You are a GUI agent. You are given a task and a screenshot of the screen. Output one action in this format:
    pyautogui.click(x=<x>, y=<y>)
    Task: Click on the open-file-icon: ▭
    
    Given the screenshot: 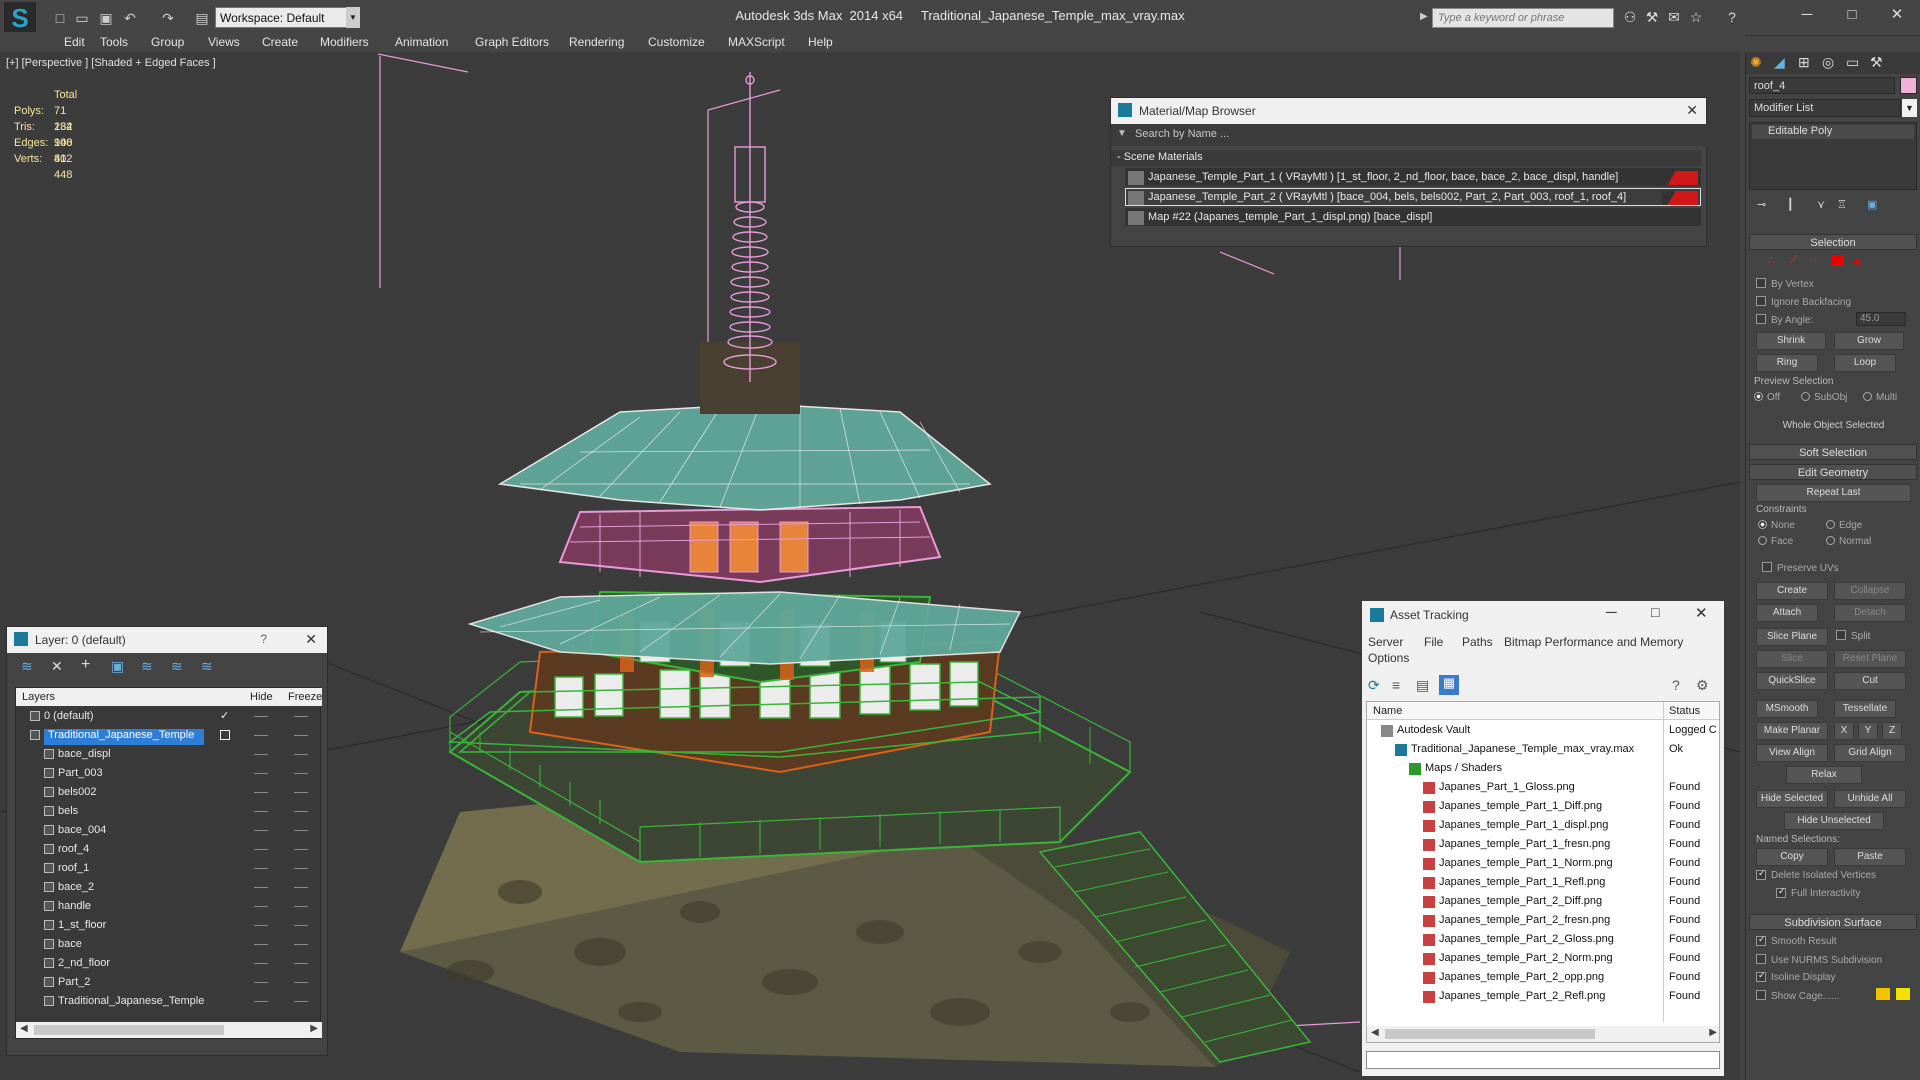 What is the action you would take?
    pyautogui.click(x=82, y=18)
    